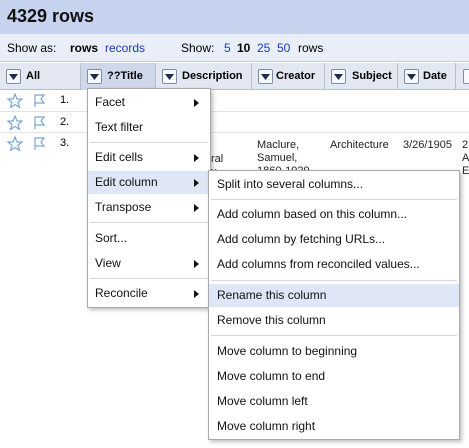  What do you see at coordinates (435, 76) in the screenshot?
I see `column-label-date: Date` at bounding box center [435, 76].